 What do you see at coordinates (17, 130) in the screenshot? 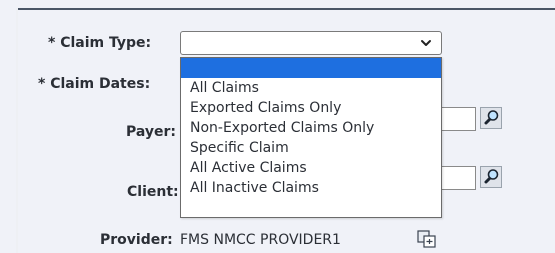
I see `panel-left-border` at bounding box center [17, 130].